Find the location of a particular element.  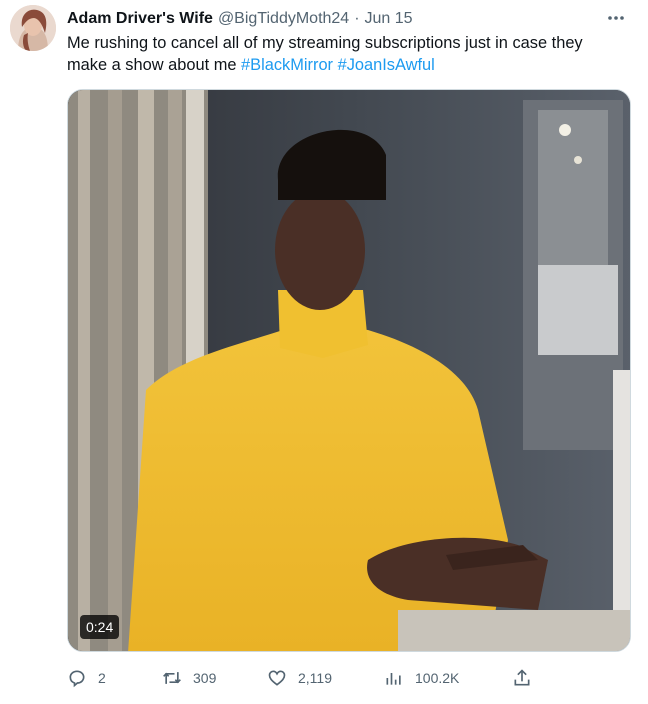

author-handle: @BigTiddyMoth24 is located at coordinates (283, 19).